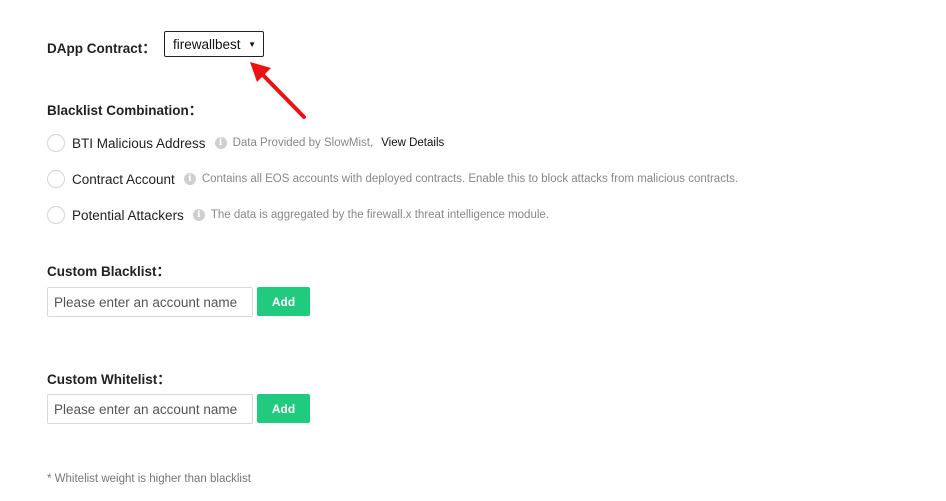  Describe the element at coordinates (283, 408) in the screenshot. I see `whitelist-add-button: Add` at that location.